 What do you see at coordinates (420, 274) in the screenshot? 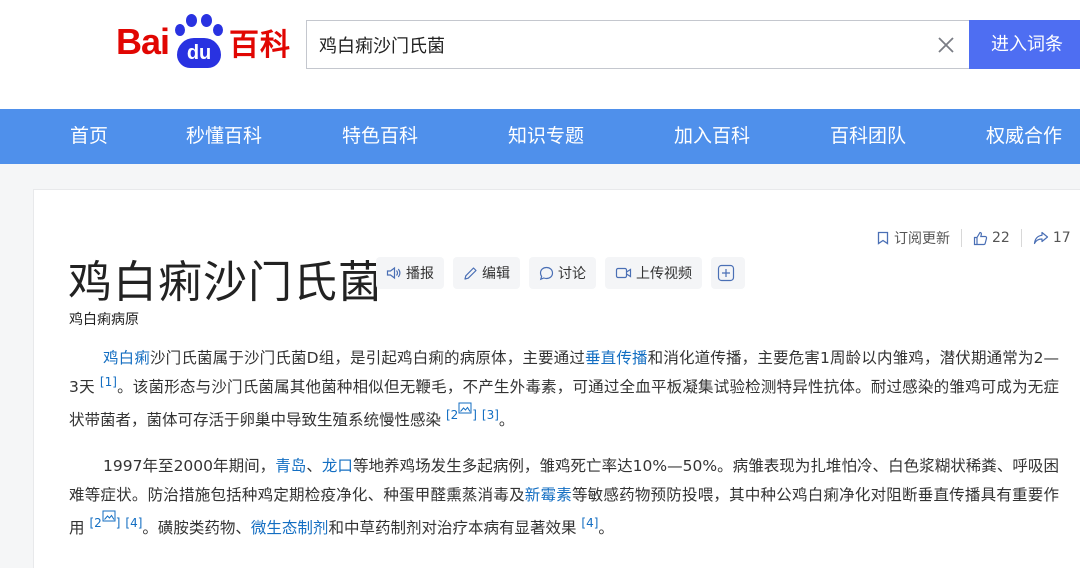
I see `broadcast-label: 播报` at bounding box center [420, 274].